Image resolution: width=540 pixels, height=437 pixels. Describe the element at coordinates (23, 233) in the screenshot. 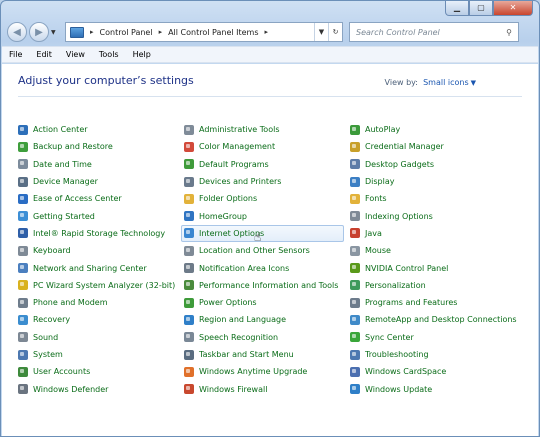

I see `intel-icon` at that location.